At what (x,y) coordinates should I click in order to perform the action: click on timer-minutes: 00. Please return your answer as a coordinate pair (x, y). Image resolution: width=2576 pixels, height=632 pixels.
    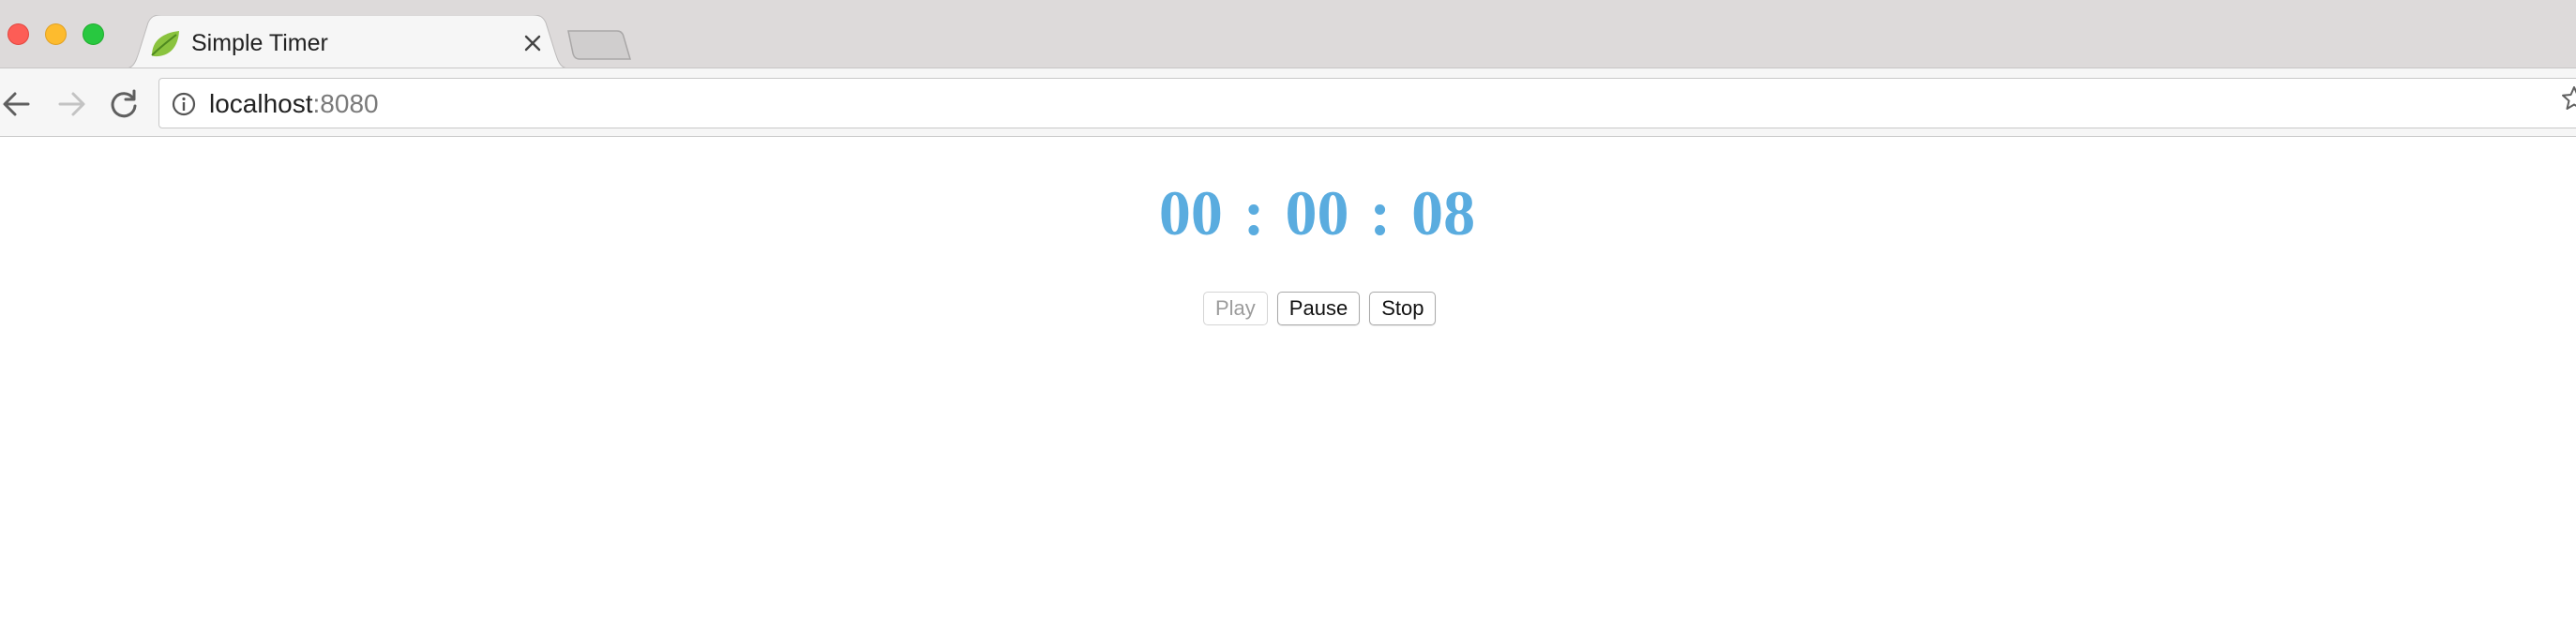
    Looking at the image, I should click on (1317, 212).